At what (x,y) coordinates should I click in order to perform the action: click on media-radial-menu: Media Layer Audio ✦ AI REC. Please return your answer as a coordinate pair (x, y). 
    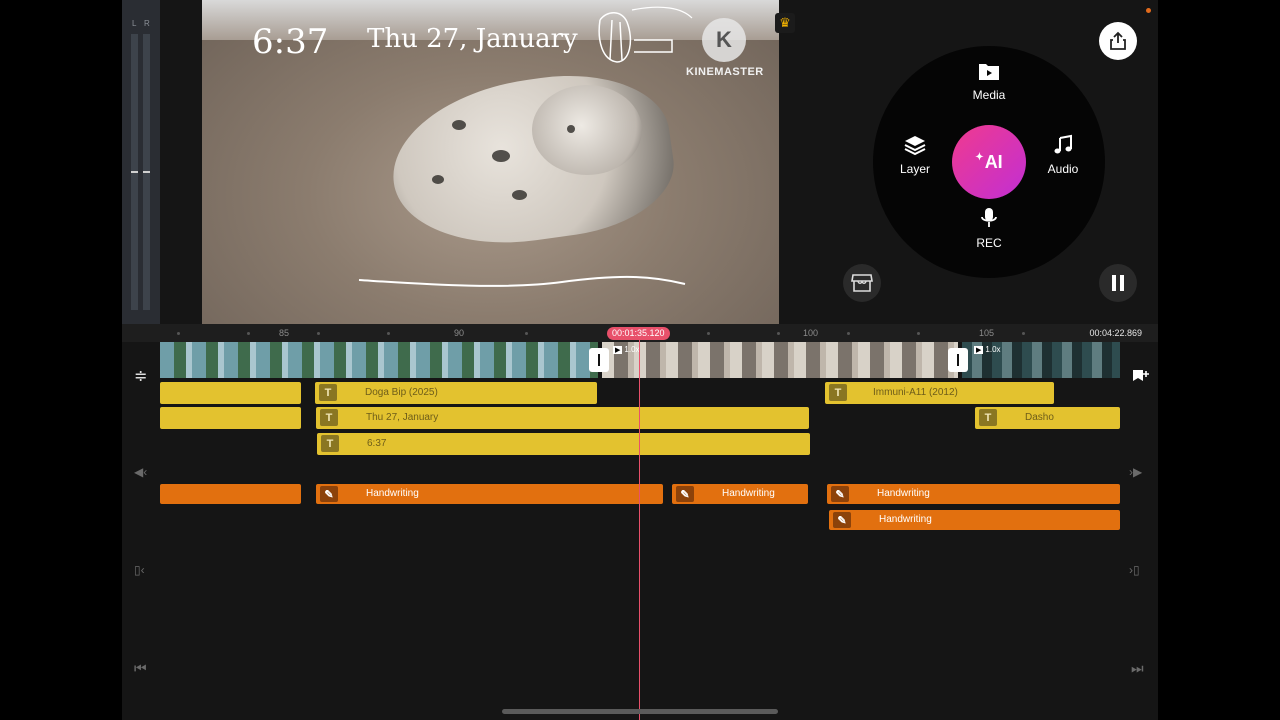
    Looking at the image, I should click on (989, 162).